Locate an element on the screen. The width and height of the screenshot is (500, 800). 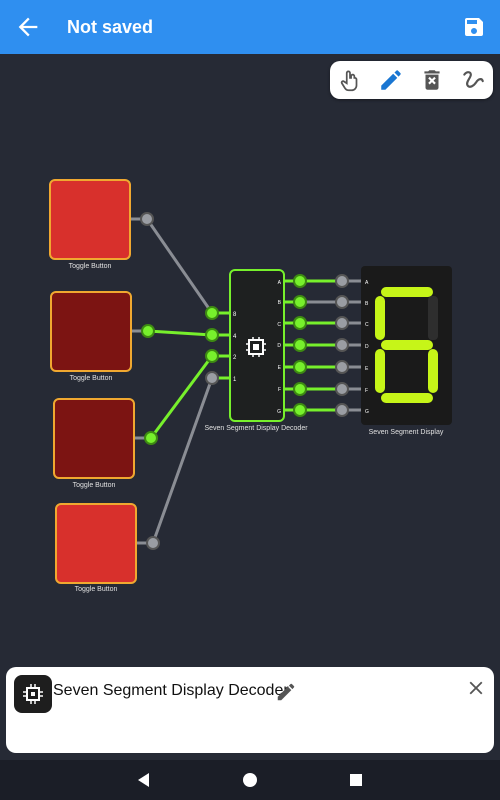
segment-c is located at coordinates (433, 371).